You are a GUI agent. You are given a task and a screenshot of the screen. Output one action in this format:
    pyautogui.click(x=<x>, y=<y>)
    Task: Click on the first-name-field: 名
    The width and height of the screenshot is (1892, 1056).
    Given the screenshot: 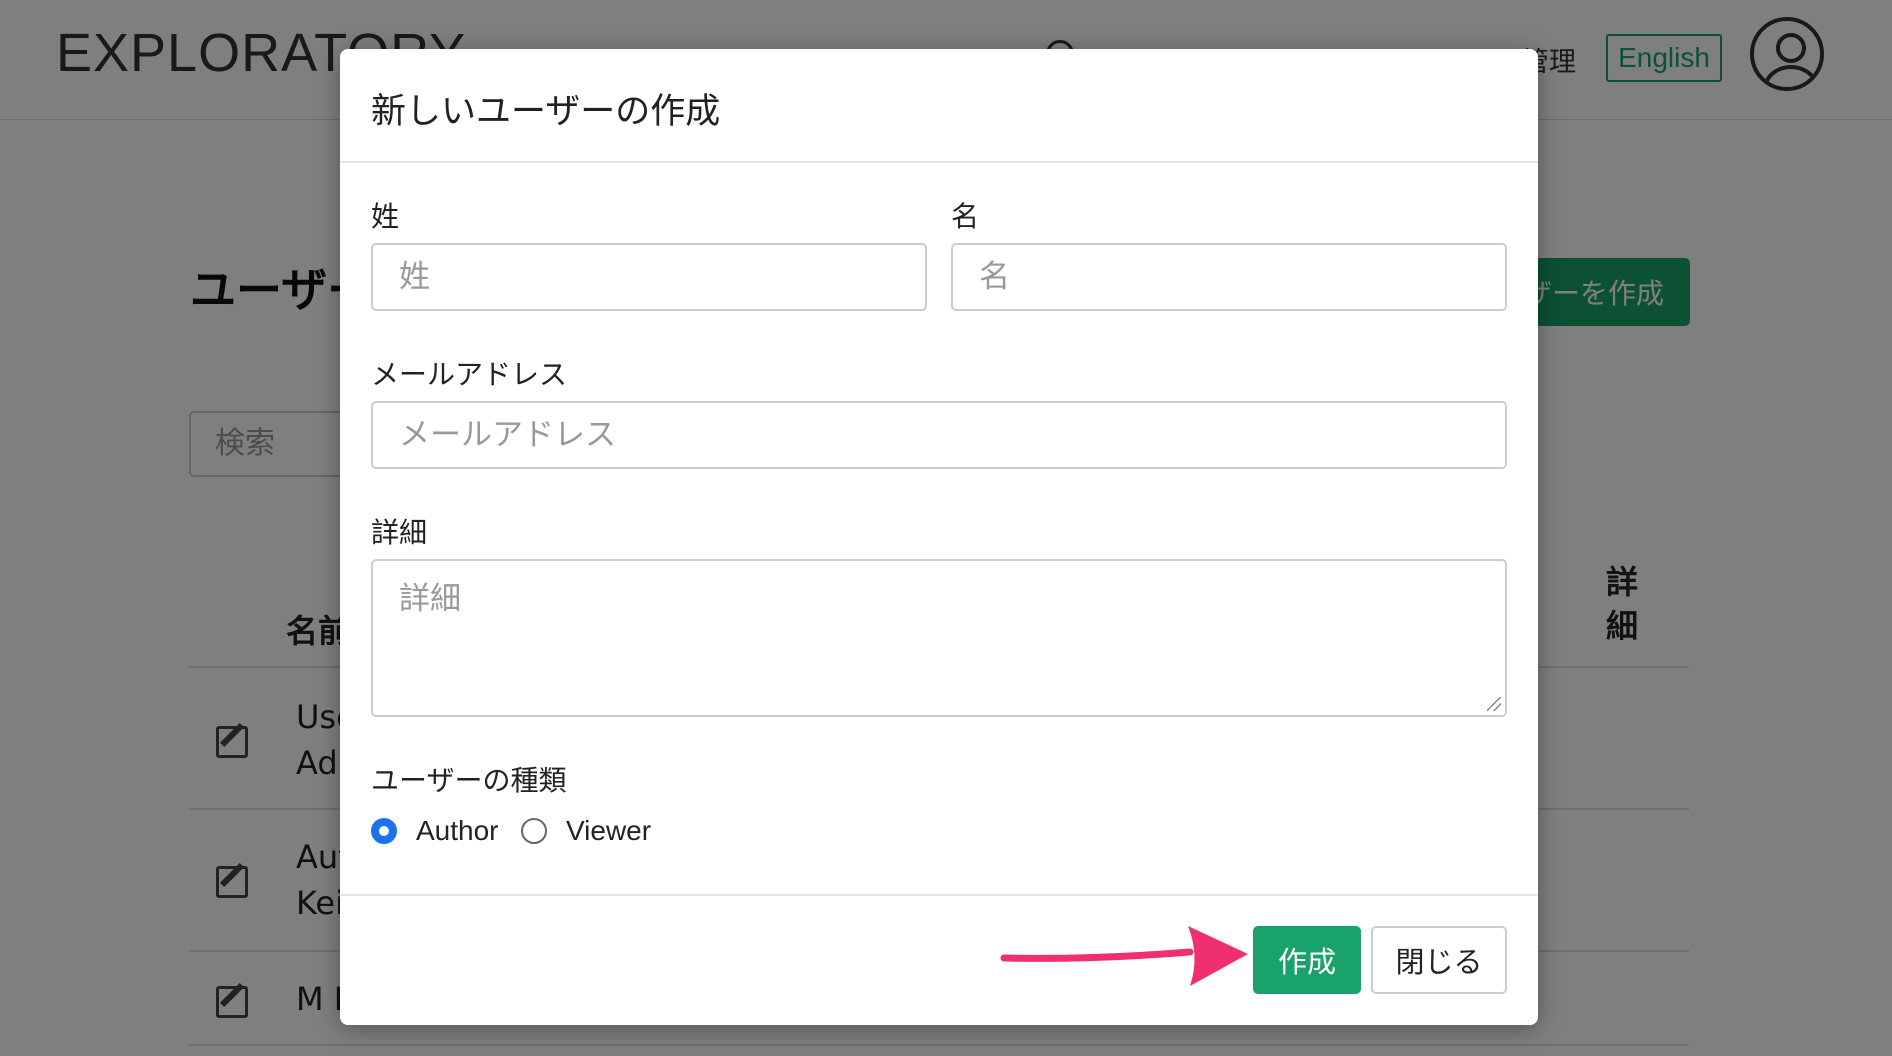 What is the action you would take?
    pyautogui.click(x=1229, y=277)
    